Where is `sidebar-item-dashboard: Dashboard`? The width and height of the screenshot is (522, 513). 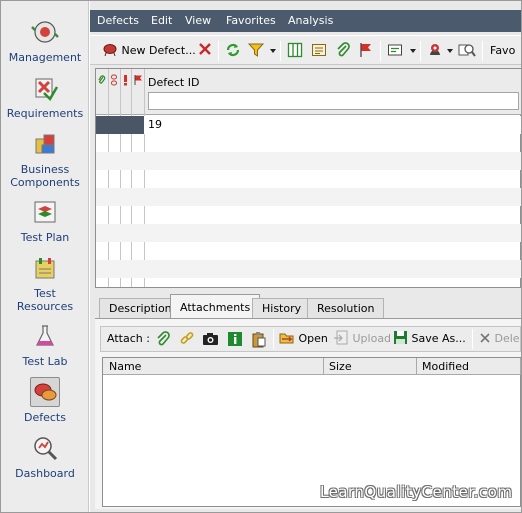
sidebar-item-dashboard: Dashboard is located at coordinates (45, 456).